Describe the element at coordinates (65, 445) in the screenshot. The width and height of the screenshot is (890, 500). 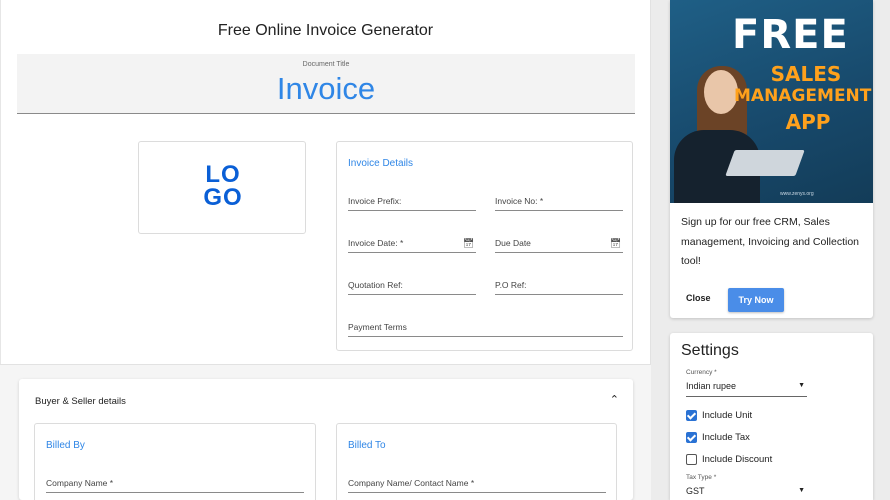
I see `billed-by-heading: Billed By` at that location.